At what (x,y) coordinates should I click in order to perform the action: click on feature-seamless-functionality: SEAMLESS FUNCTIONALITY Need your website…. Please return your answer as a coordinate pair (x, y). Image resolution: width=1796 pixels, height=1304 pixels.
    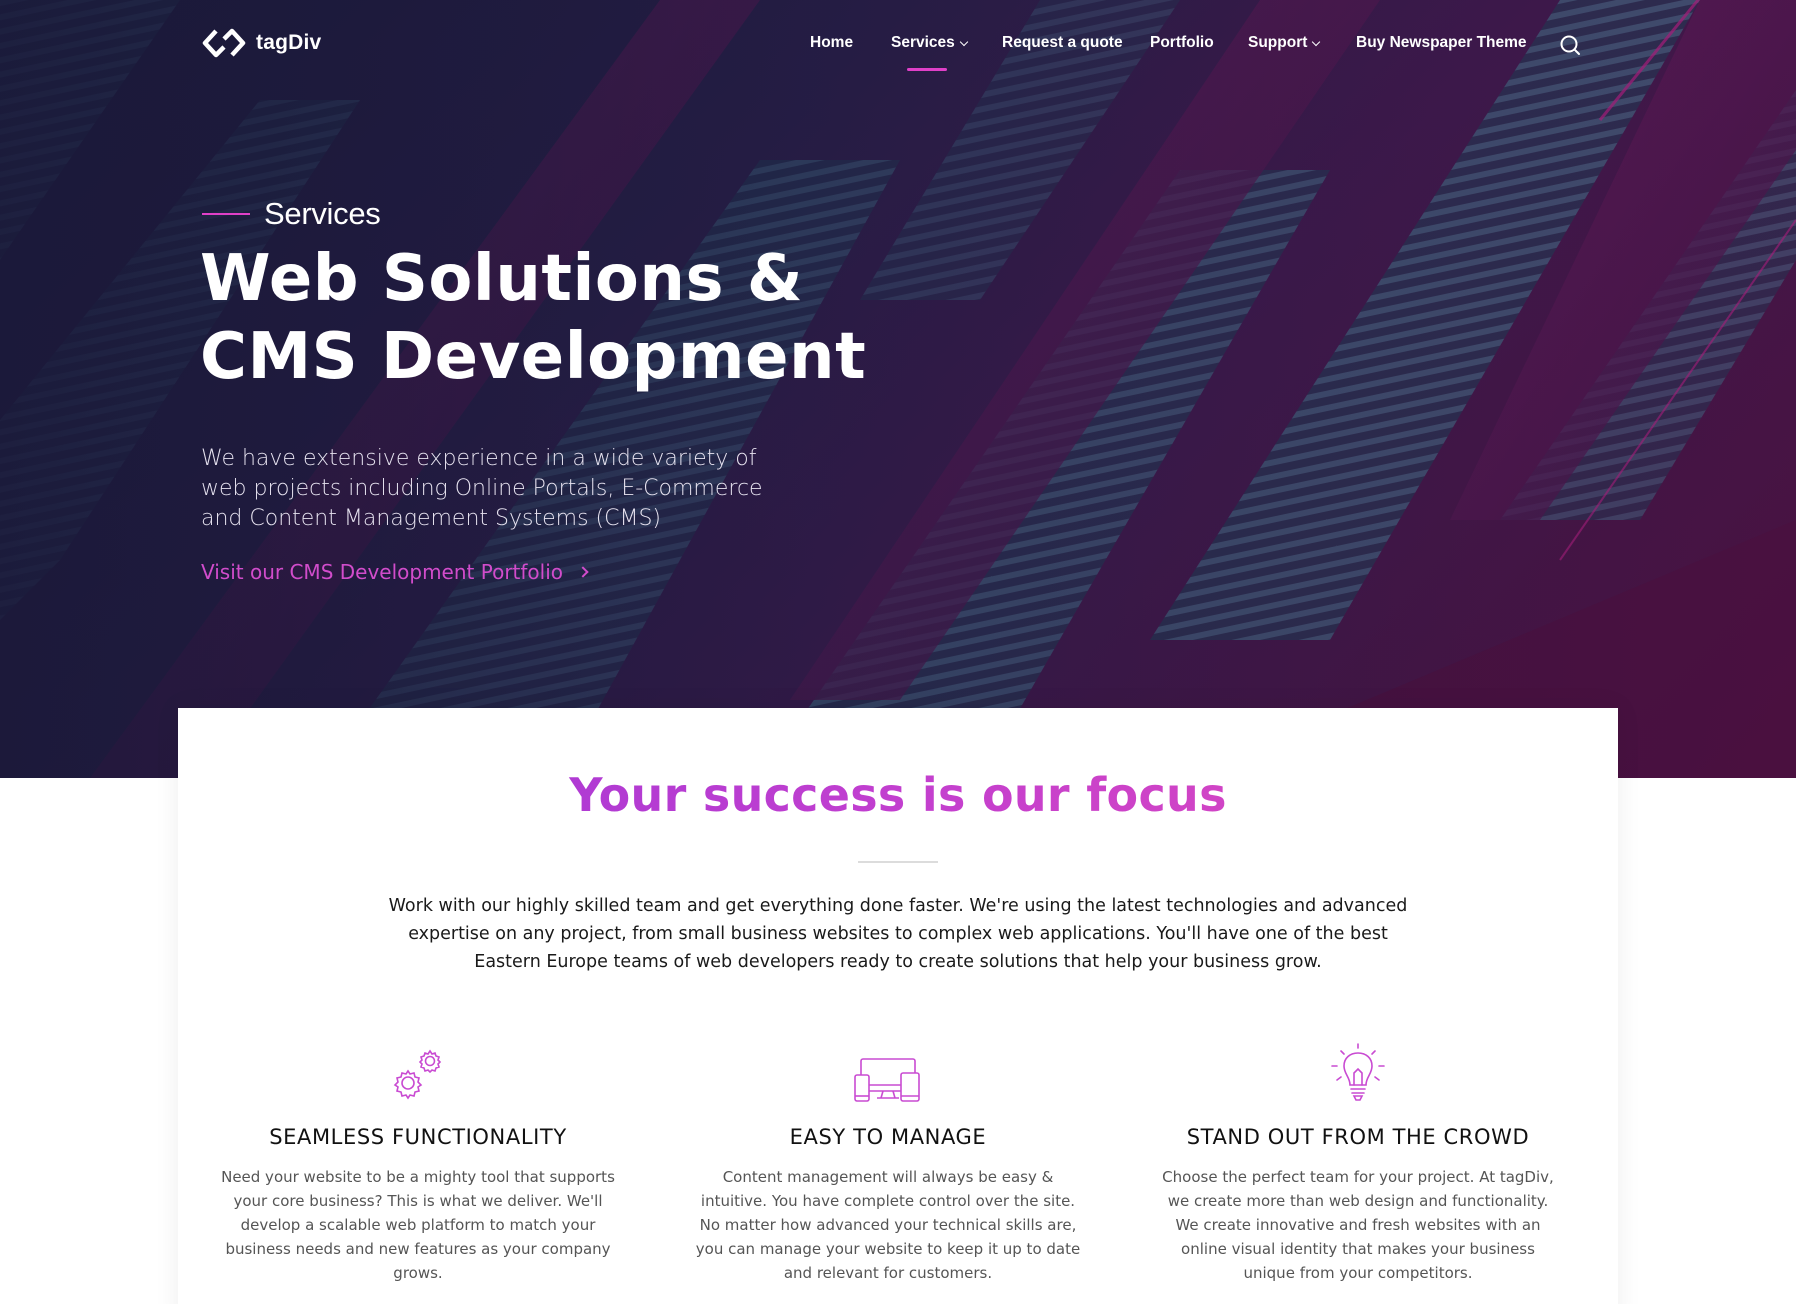
    Looking at the image, I should click on (418, 1164).